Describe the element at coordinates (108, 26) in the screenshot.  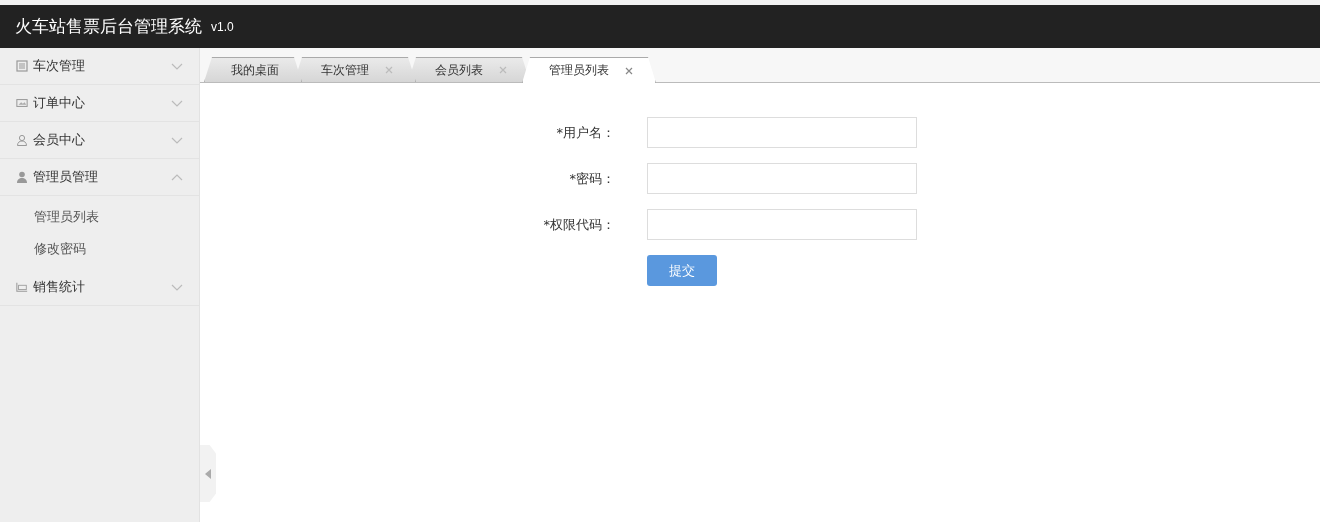
I see `app-title: 火车站售票后台管理系统` at that location.